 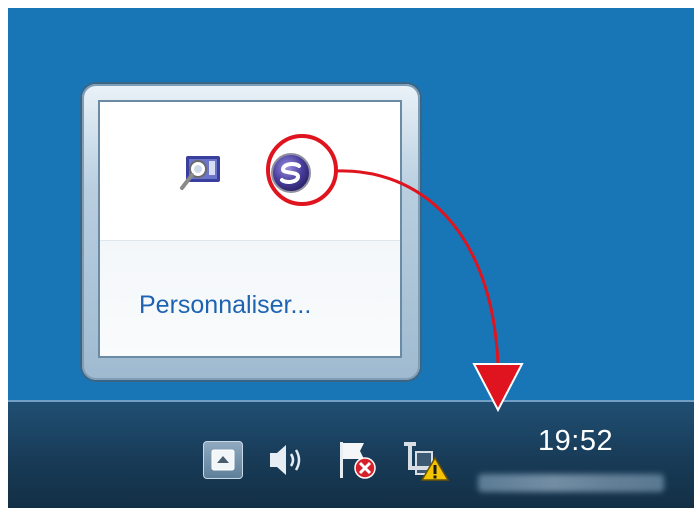 What do you see at coordinates (571, 483) in the screenshot?
I see `clock-date-blurred` at bounding box center [571, 483].